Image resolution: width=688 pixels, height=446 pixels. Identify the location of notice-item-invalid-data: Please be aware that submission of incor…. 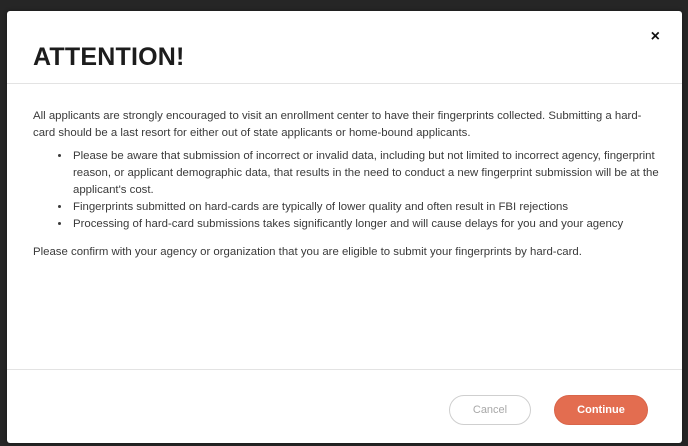
(366, 173).